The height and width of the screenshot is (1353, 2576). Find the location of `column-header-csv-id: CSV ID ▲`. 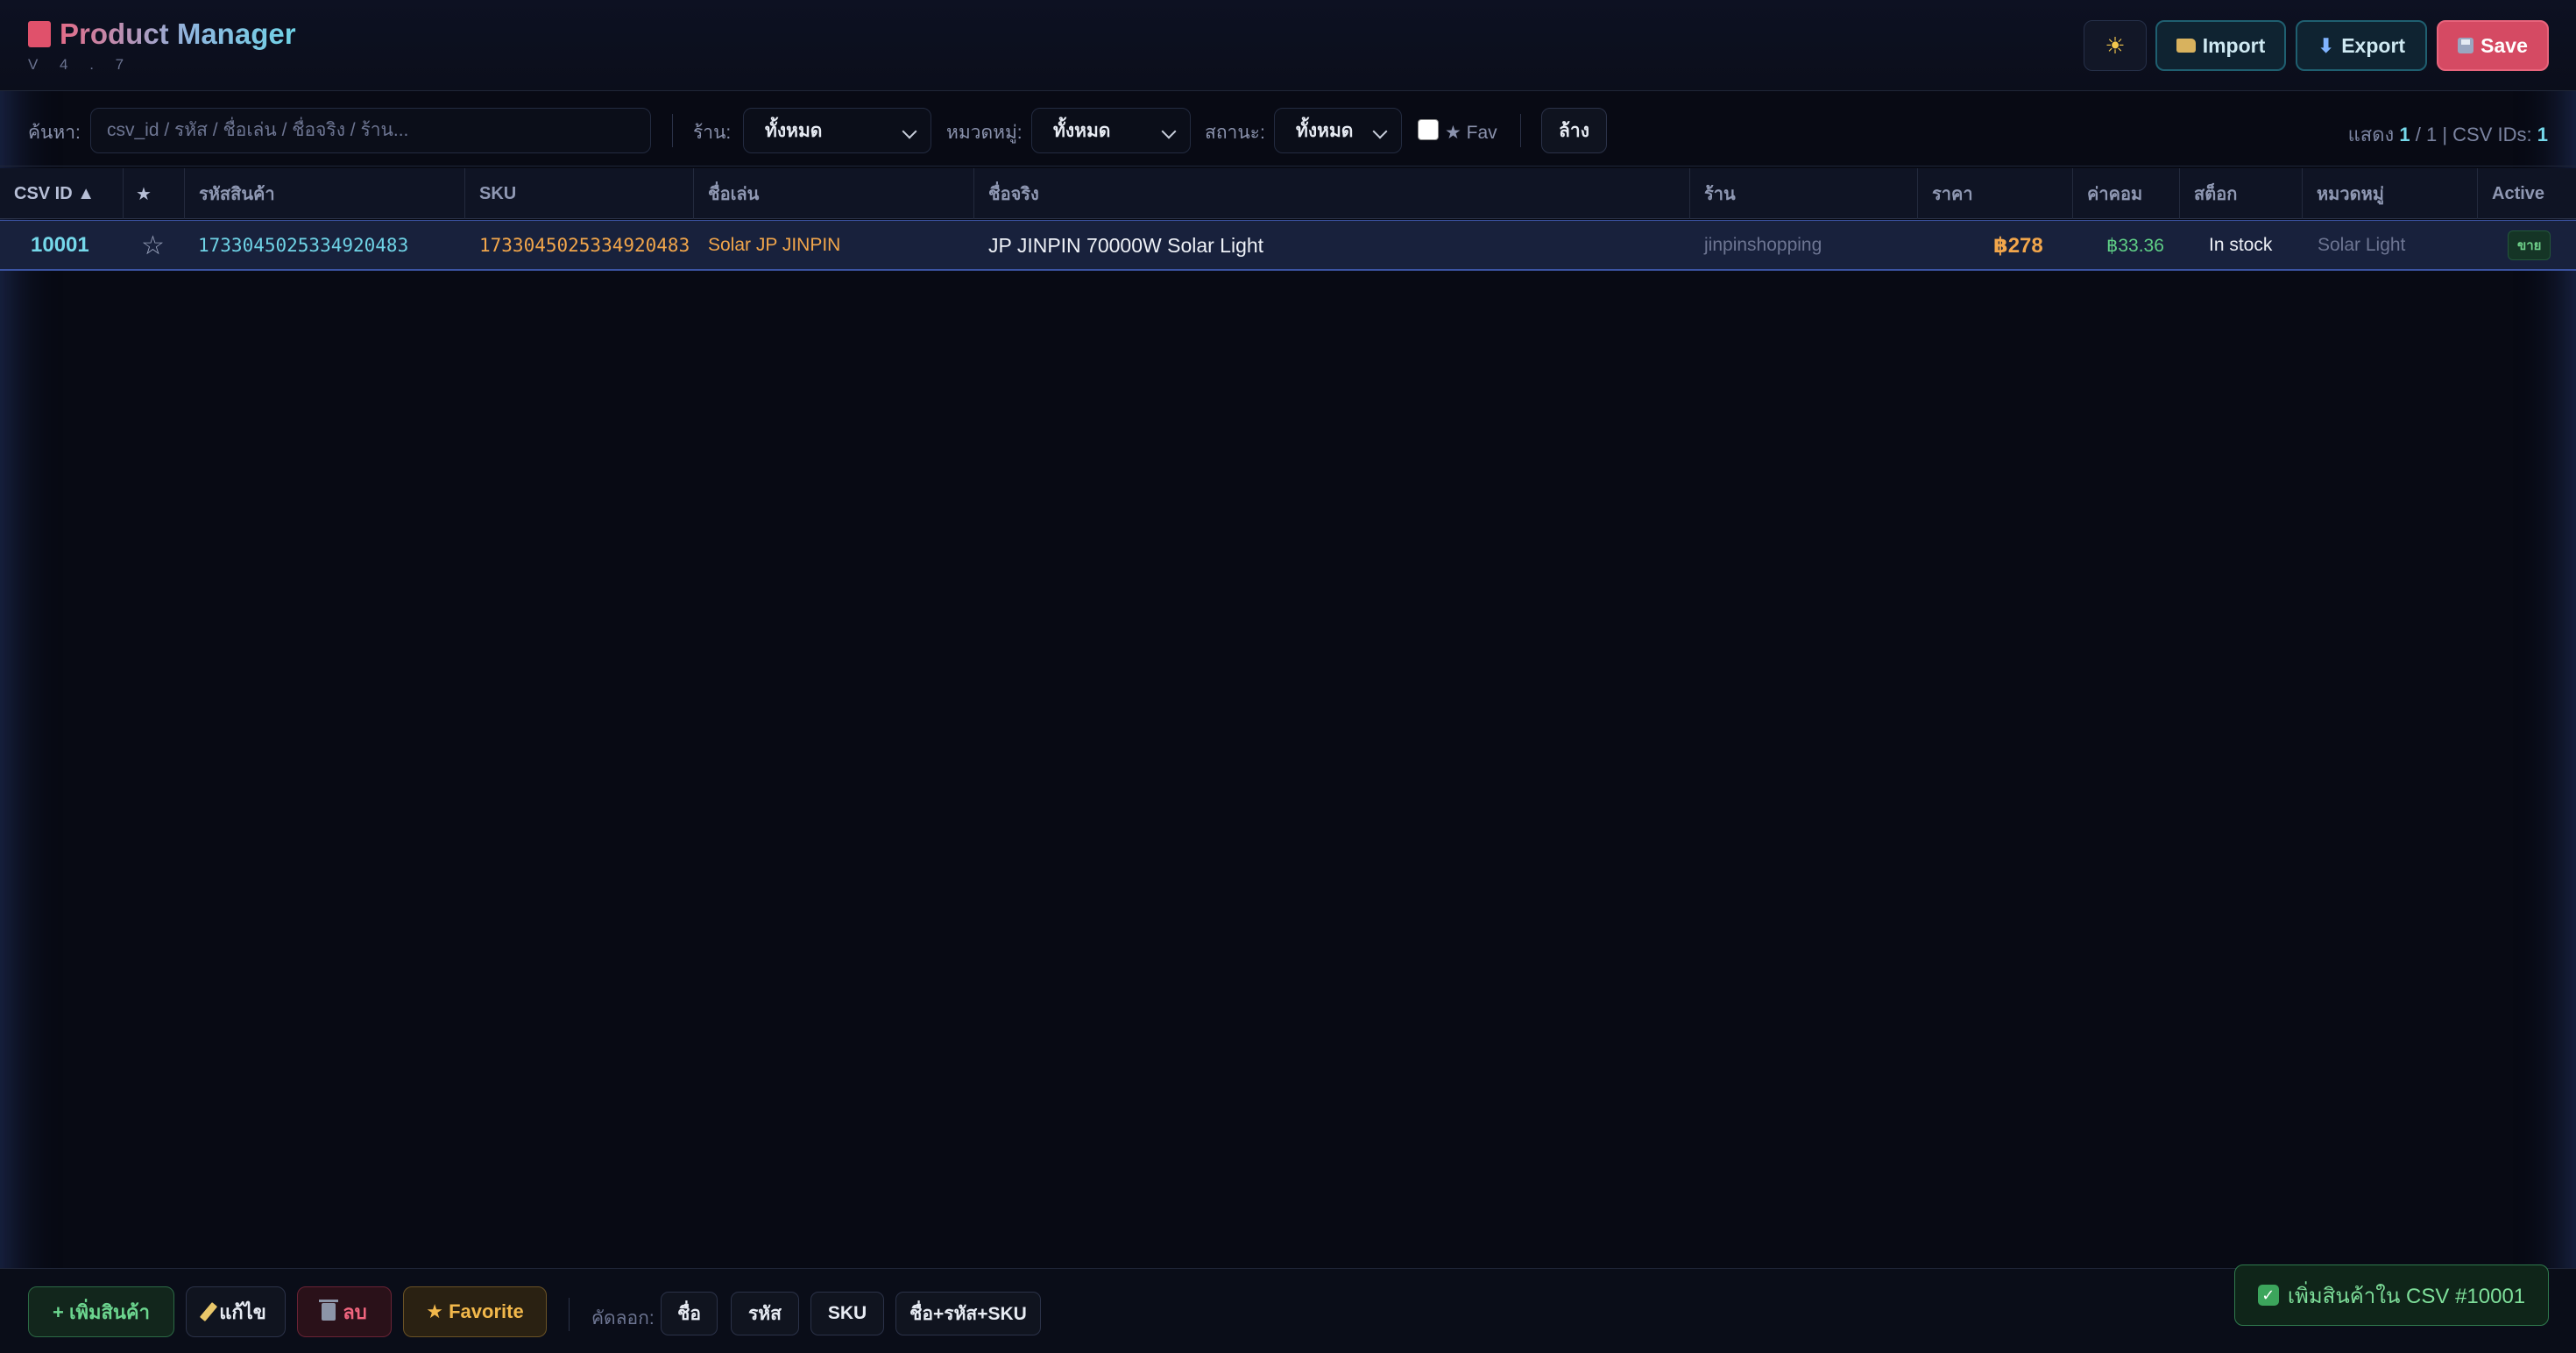

column-header-csv-id: CSV ID ▲ is located at coordinates (62, 193).